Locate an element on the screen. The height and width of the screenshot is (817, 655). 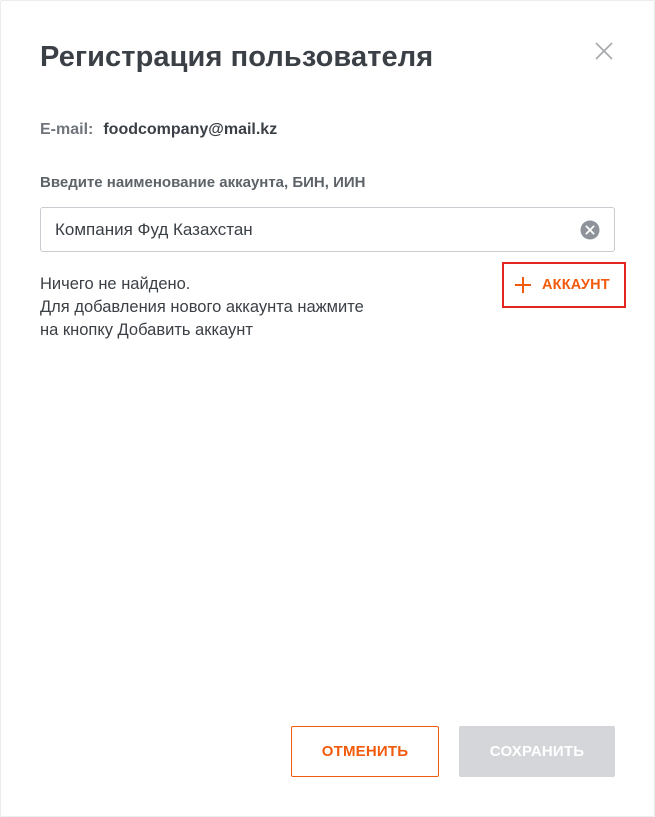
dialog-title: Регистрация пользователя is located at coordinates (237, 57).